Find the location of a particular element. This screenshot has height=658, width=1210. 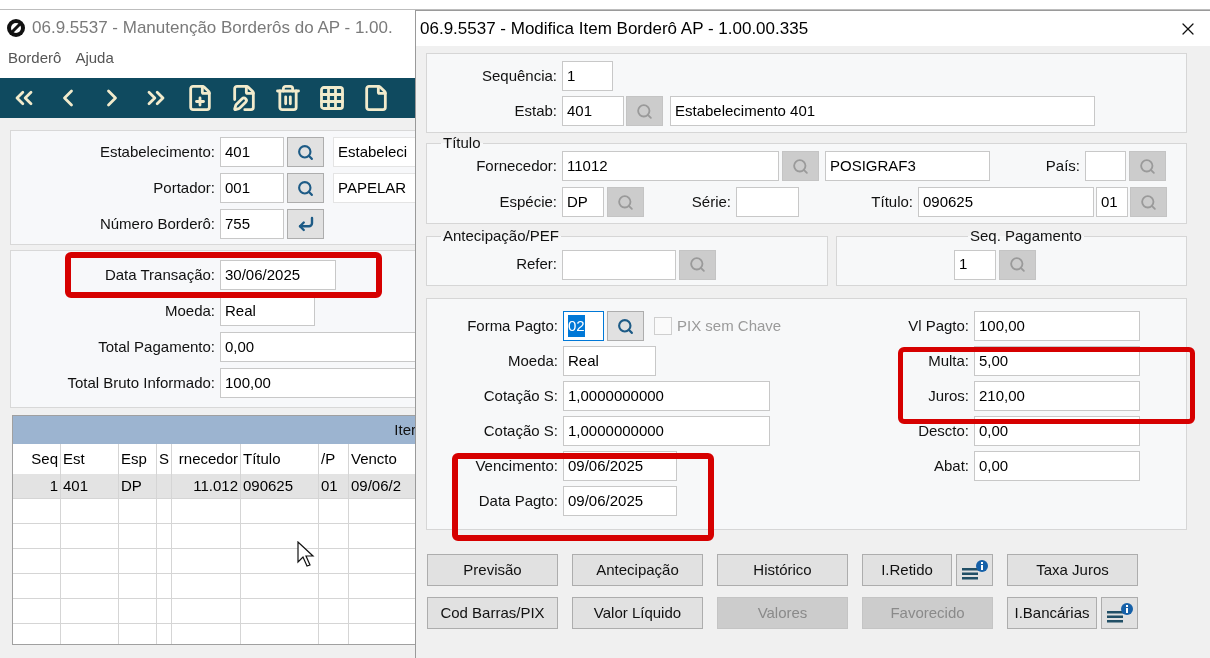

field-label: Série: is located at coordinates (711, 201).